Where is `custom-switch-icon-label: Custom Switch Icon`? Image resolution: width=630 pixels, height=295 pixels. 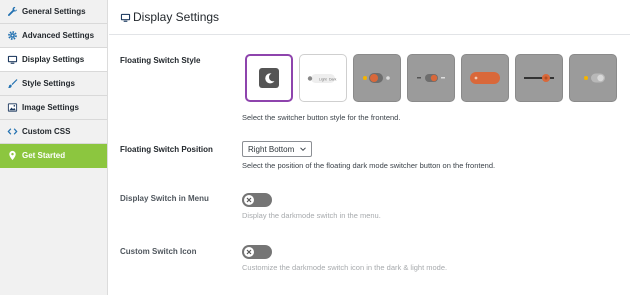
custom-switch-icon-label: Custom Switch Icon is located at coordinates (158, 251).